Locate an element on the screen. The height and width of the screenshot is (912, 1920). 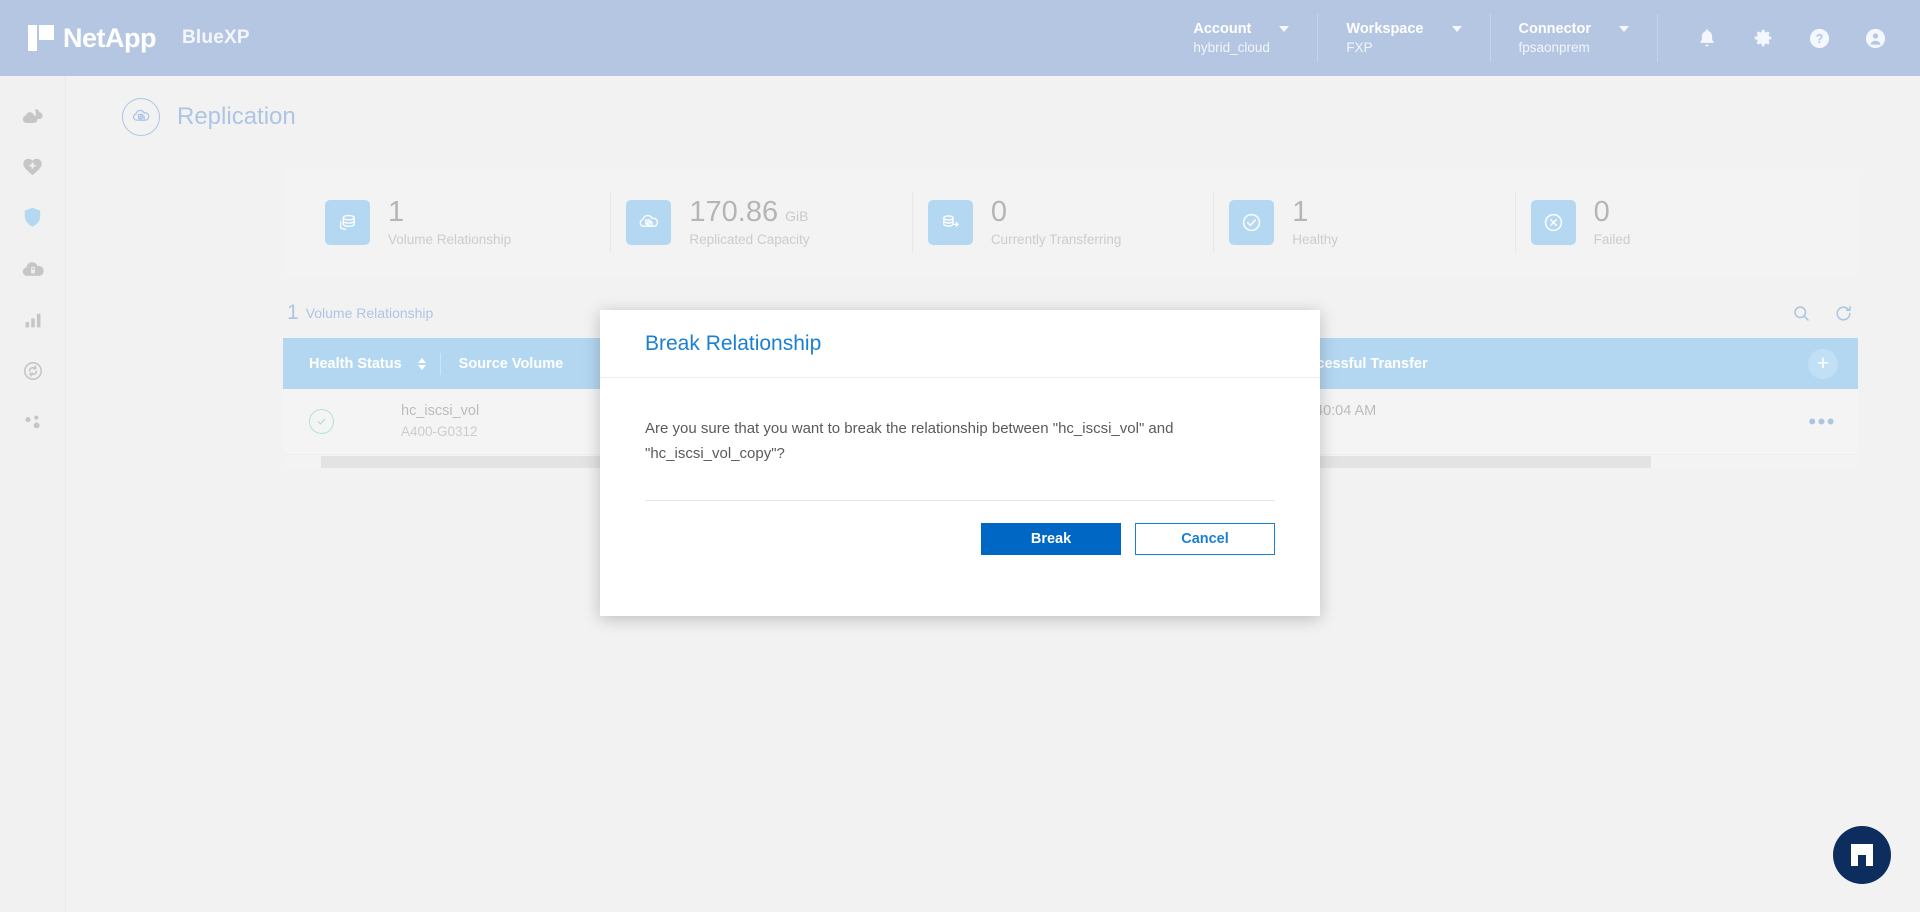
dialog-header: Break Relationship is located at coordinates (960, 344).